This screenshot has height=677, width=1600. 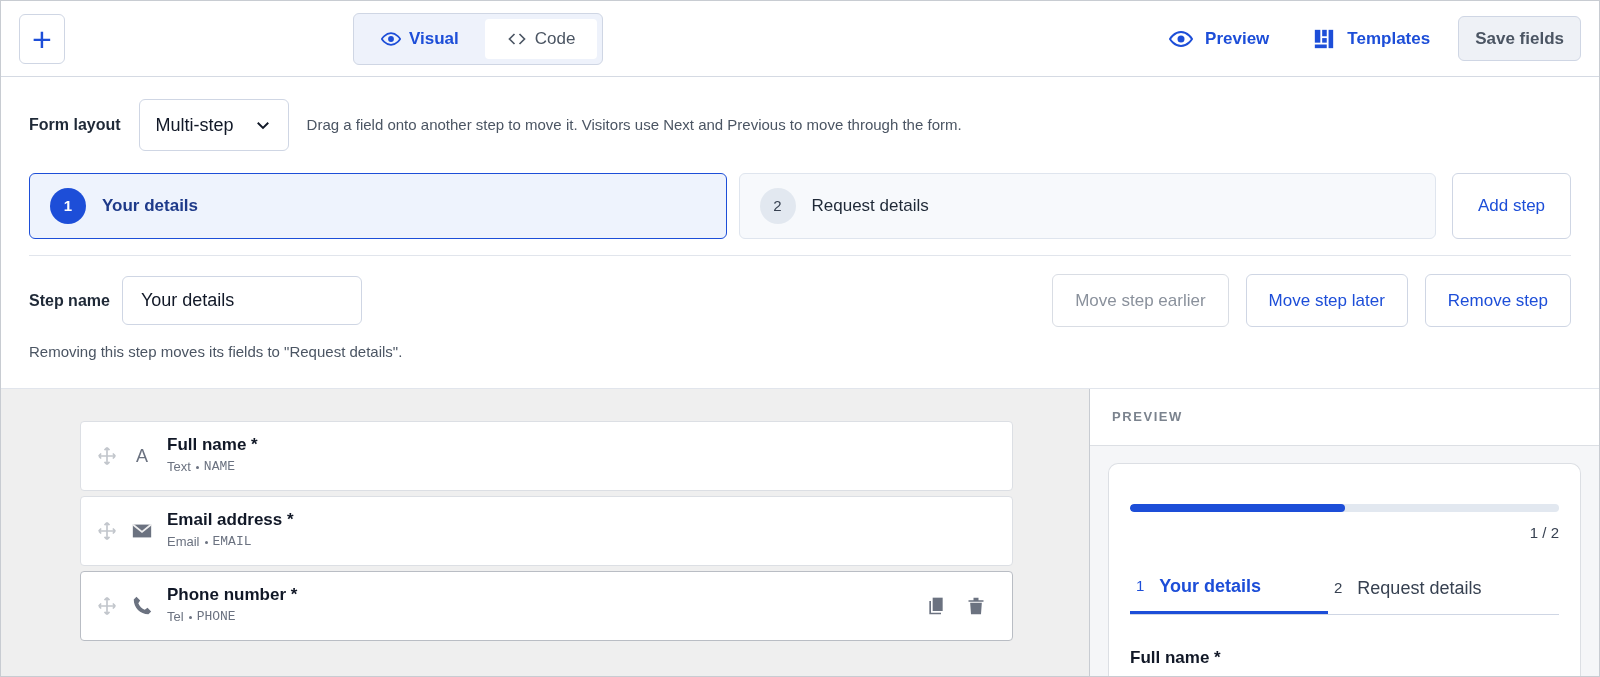 What do you see at coordinates (42, 38) in the screenshot?
I see `add-button: +` at bounding box center [42, 38].